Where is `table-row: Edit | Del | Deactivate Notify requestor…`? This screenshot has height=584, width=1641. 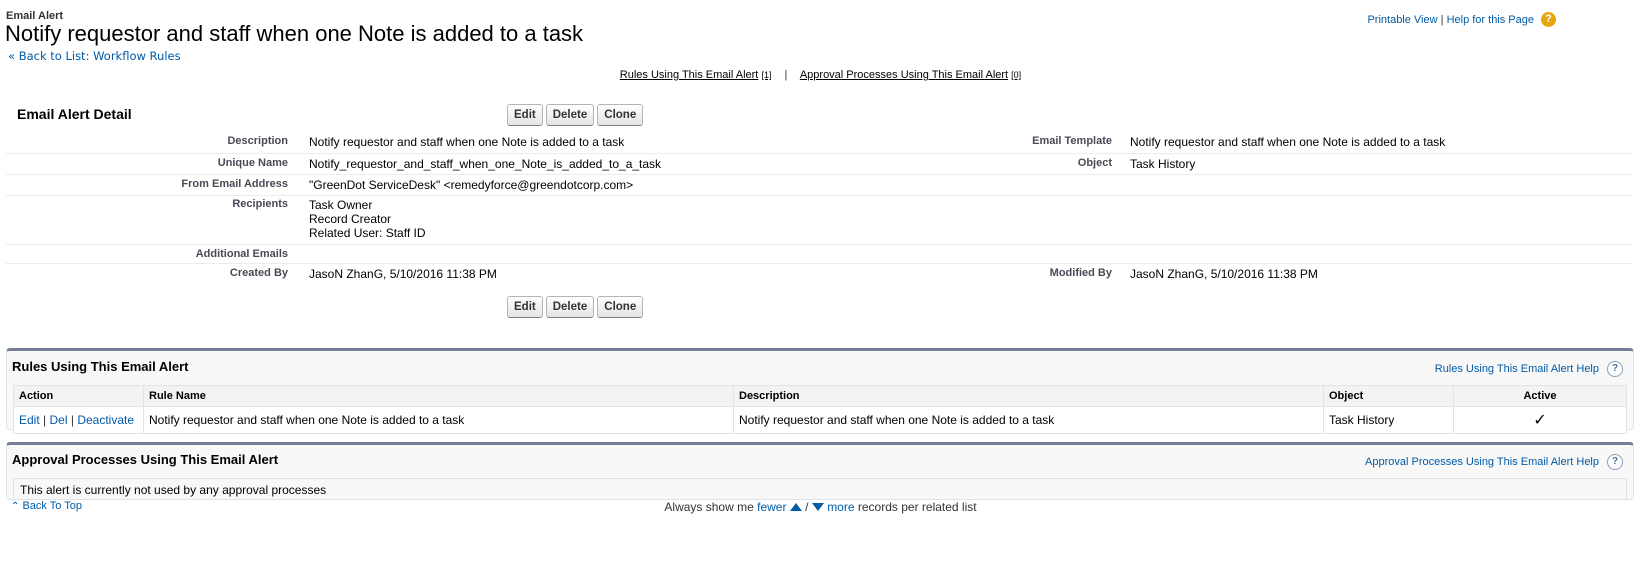
table-row: Edit | Del | Deactivate Notify requestor… is located at coordinates (820, 420).